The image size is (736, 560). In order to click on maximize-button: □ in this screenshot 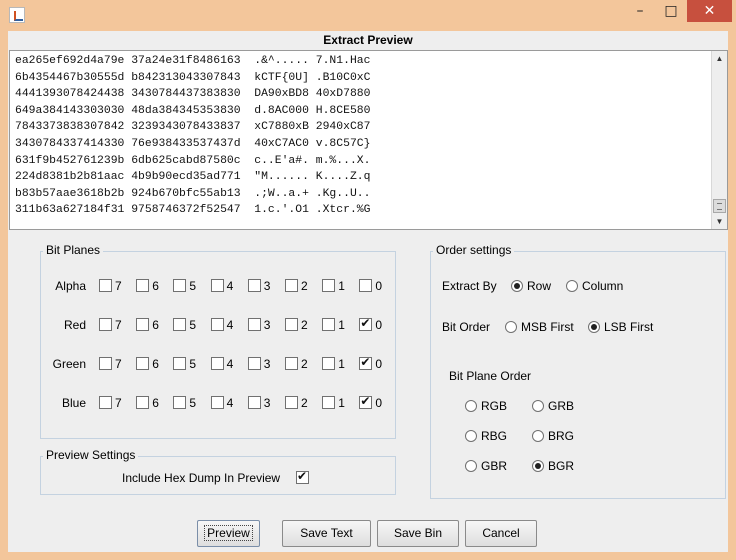, I will do `click(671, 11)`.